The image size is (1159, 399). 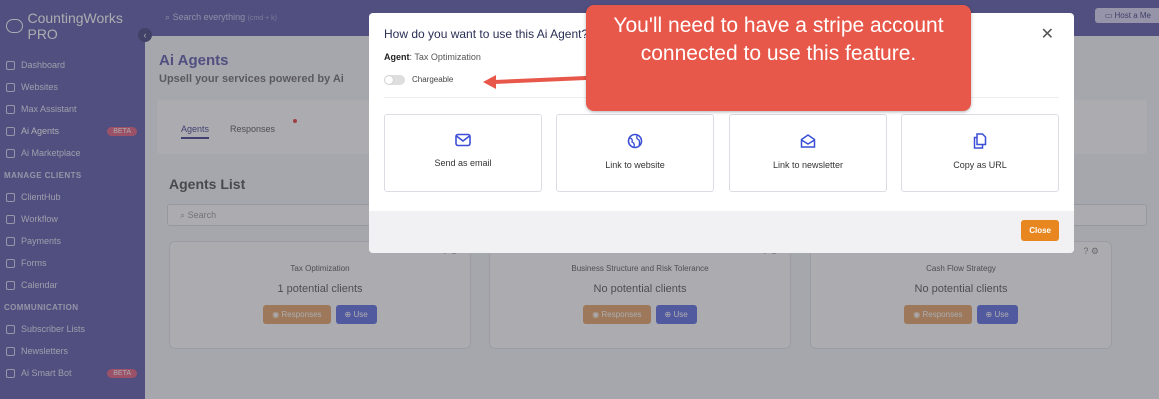 What do you see at coordinates (808, 153) in the screenshot?
I see `option-link-to-newsletter: Link to newsletter` at bounding box center [808, 153].